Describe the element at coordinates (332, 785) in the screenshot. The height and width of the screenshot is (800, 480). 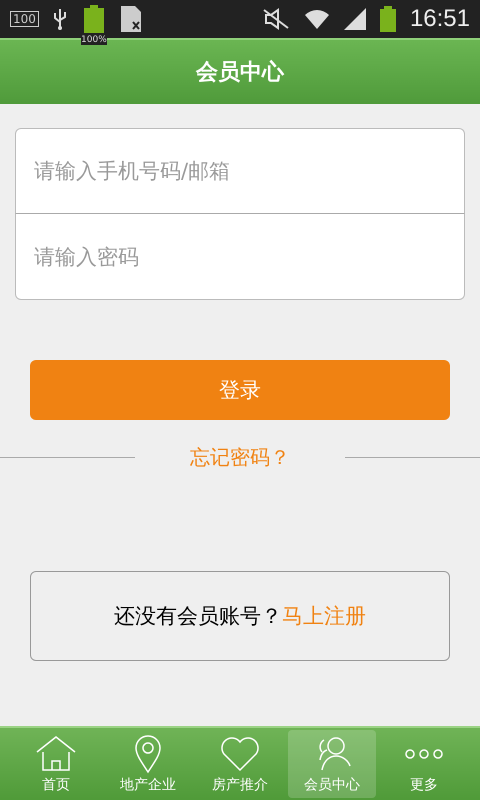
I see `tab-label: 会员中心` at that location.